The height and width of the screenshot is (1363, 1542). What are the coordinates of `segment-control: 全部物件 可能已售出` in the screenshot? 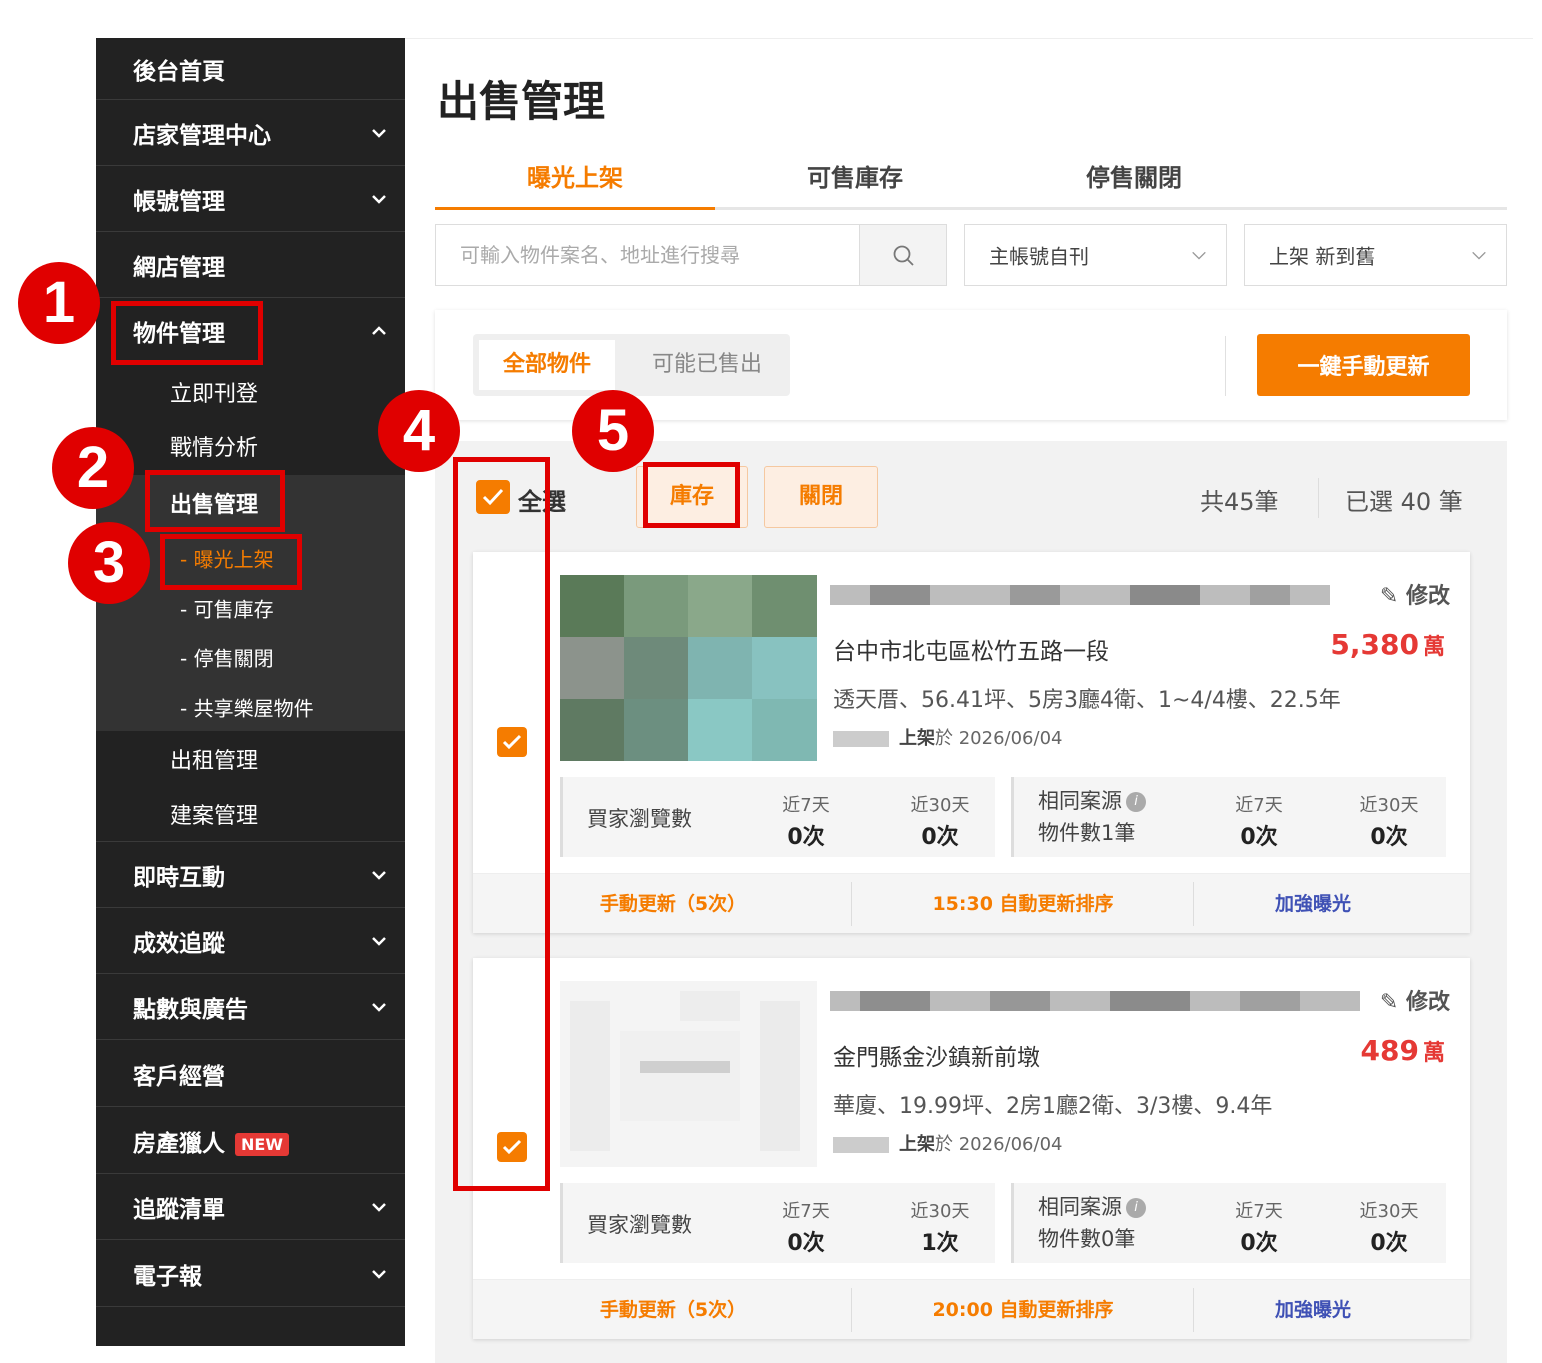 It's located at (631, 365).